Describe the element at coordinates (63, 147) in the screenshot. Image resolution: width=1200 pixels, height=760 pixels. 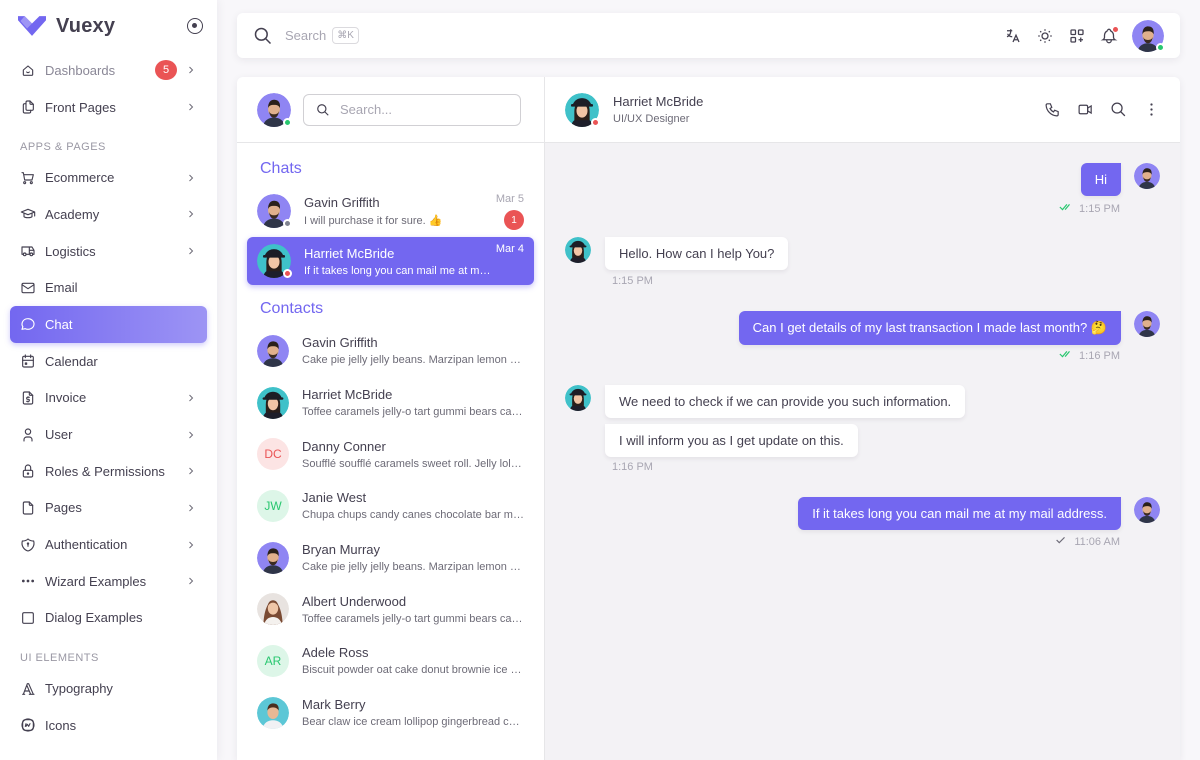
I see `nav-section-apps: APPS & PAGES` at that location.